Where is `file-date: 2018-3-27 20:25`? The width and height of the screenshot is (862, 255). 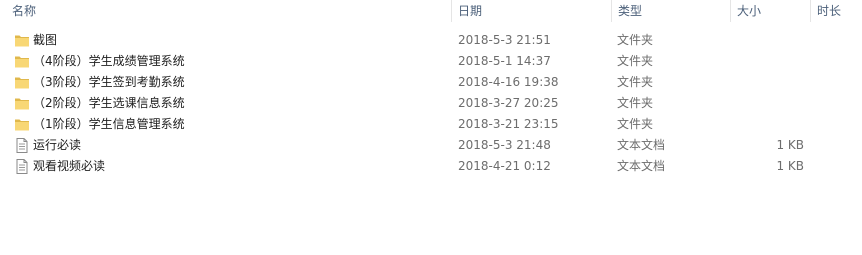
file-date: 2018-3-27 20:25 is located at coordinates (508, 103).